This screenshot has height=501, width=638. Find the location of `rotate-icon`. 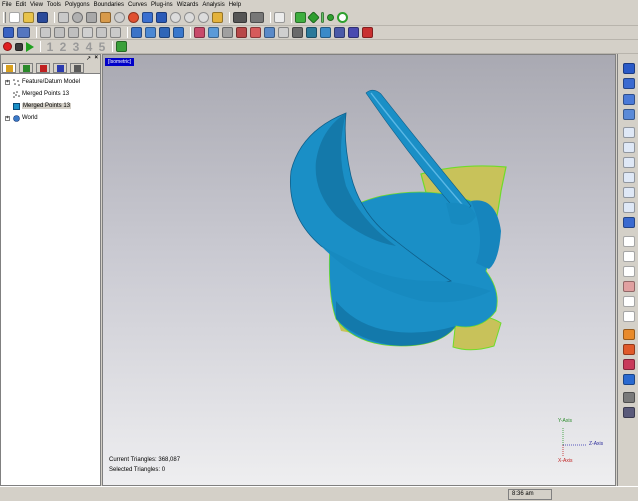

rotate-icon is located at coordinates (77, 17).